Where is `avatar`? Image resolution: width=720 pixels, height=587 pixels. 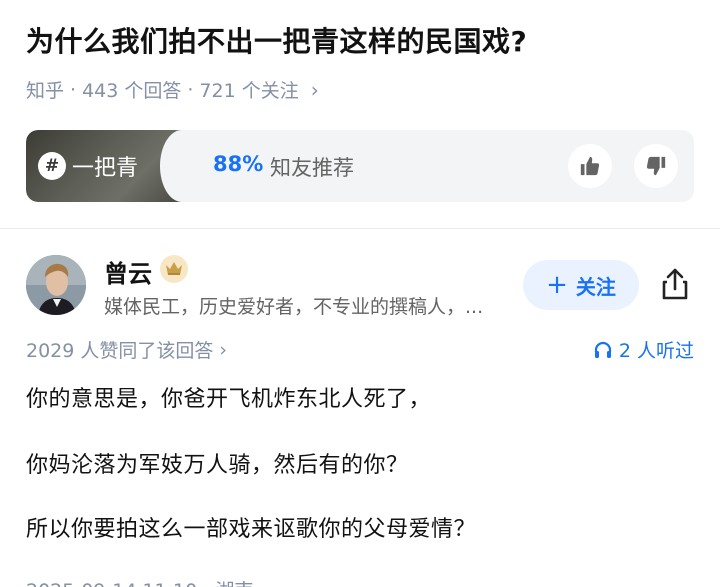
avatar is located at coordinates (56, 285).